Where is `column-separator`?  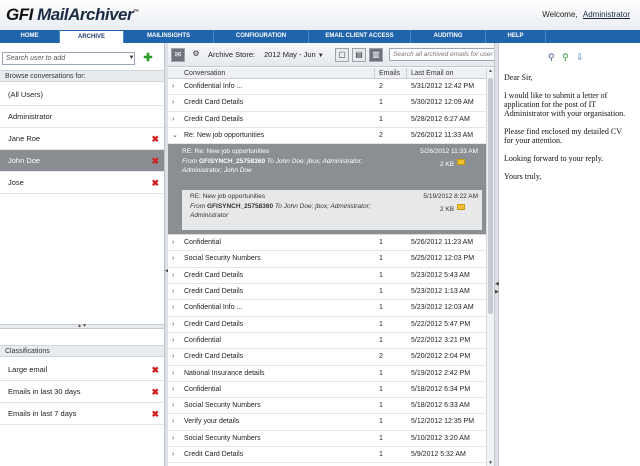
column-separator is located at coordinates (374, 73).